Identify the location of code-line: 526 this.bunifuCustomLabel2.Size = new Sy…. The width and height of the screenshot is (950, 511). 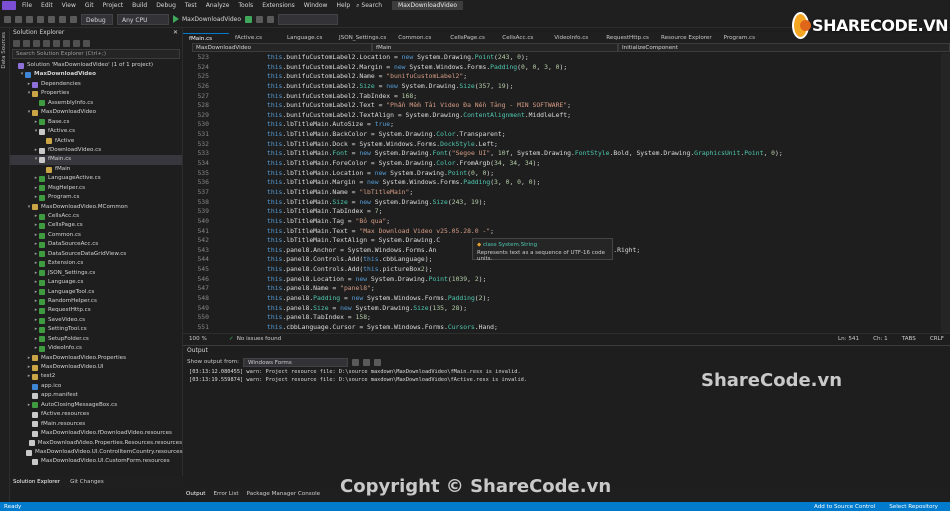
(566, 87).